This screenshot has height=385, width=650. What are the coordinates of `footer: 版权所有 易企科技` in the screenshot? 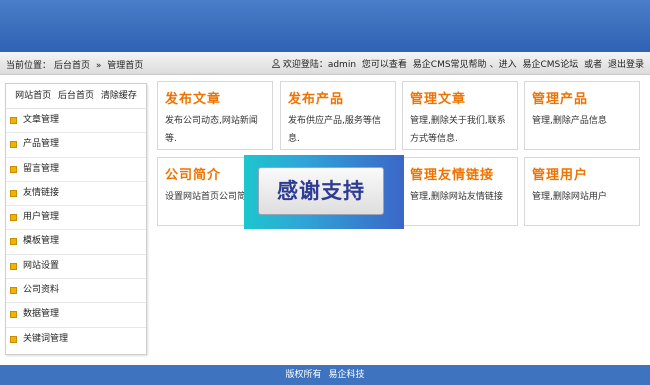 It's located at (325, 375).